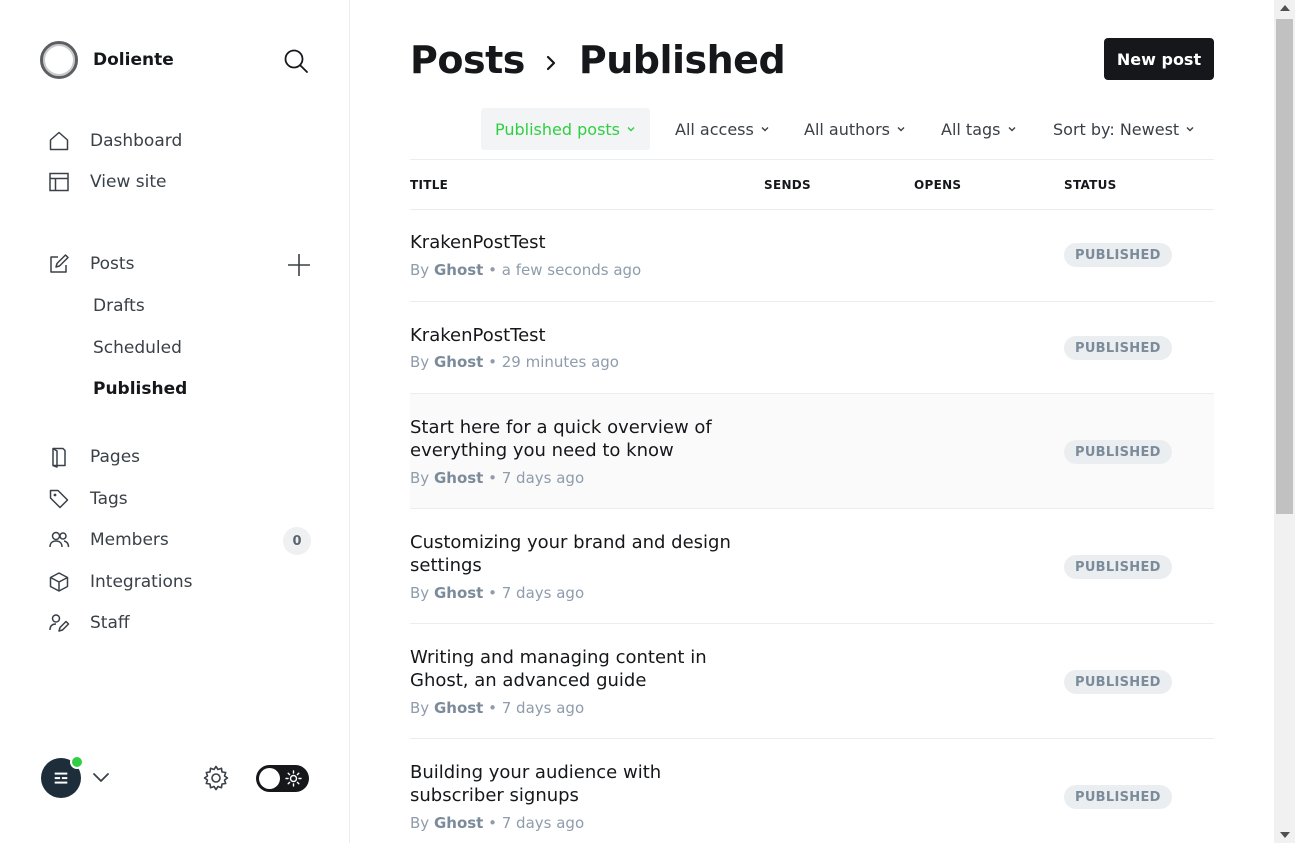 The width and height of the screenshot is (1295, 843). I want to click on filter-sort: Sort by: Newest, so click(1124, 129).